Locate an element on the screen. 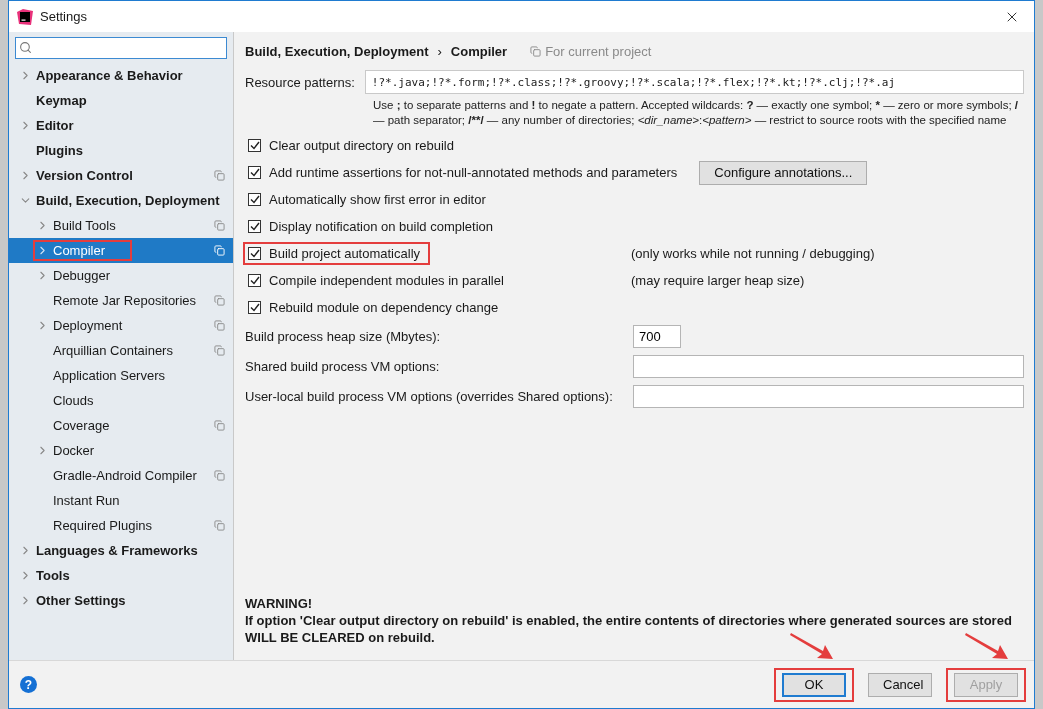  search-icon is located at coordinates (25, 47).